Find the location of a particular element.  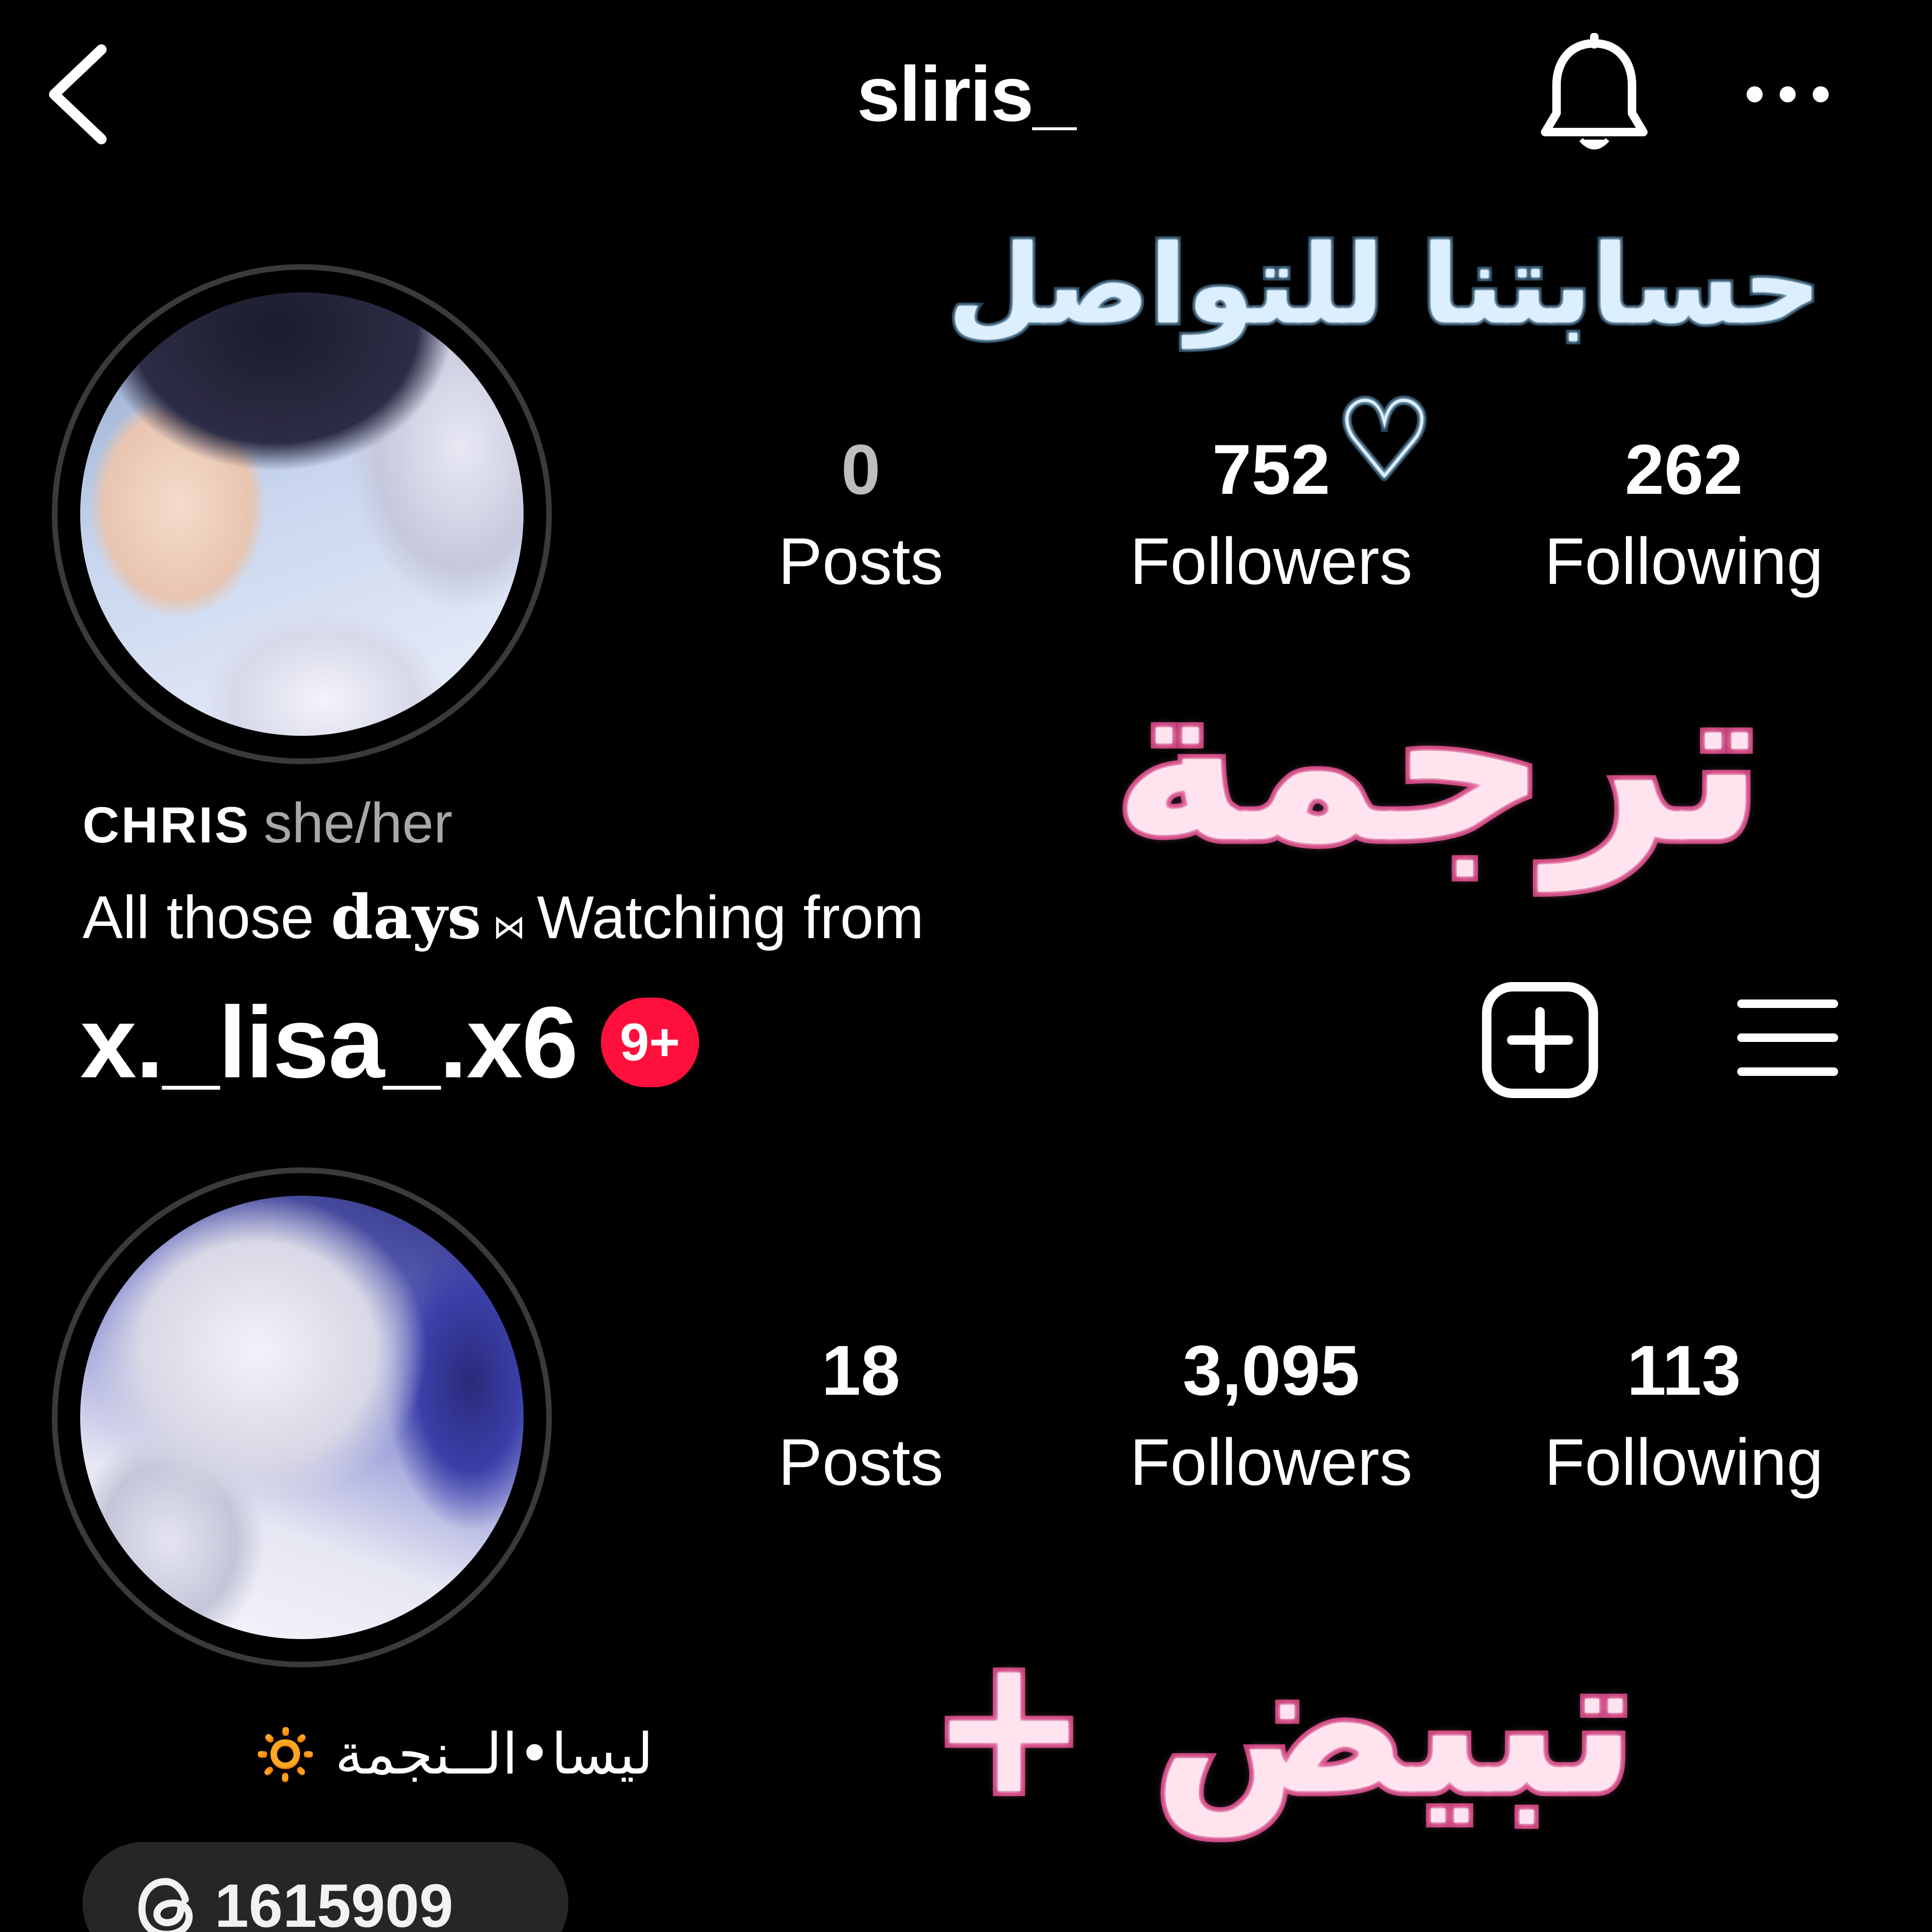

bio-part-2: Watching from is located at coordinates (730, 918).